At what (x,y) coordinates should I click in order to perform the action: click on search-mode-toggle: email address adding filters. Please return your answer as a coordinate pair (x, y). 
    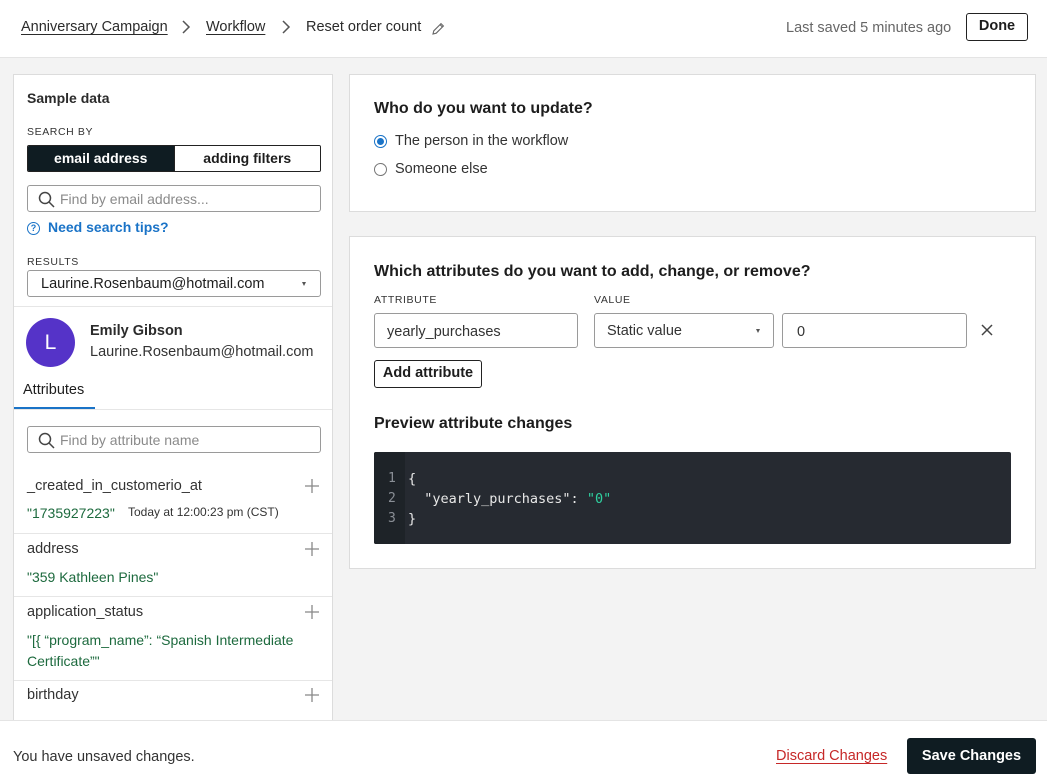
    Looking at the image, I should click on (174, 158).